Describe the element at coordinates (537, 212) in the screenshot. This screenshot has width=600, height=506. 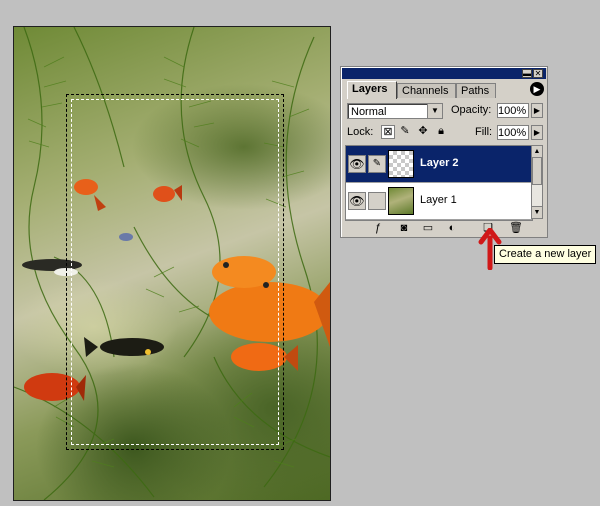
I see `scroll-down-icon: ▼` at that location.